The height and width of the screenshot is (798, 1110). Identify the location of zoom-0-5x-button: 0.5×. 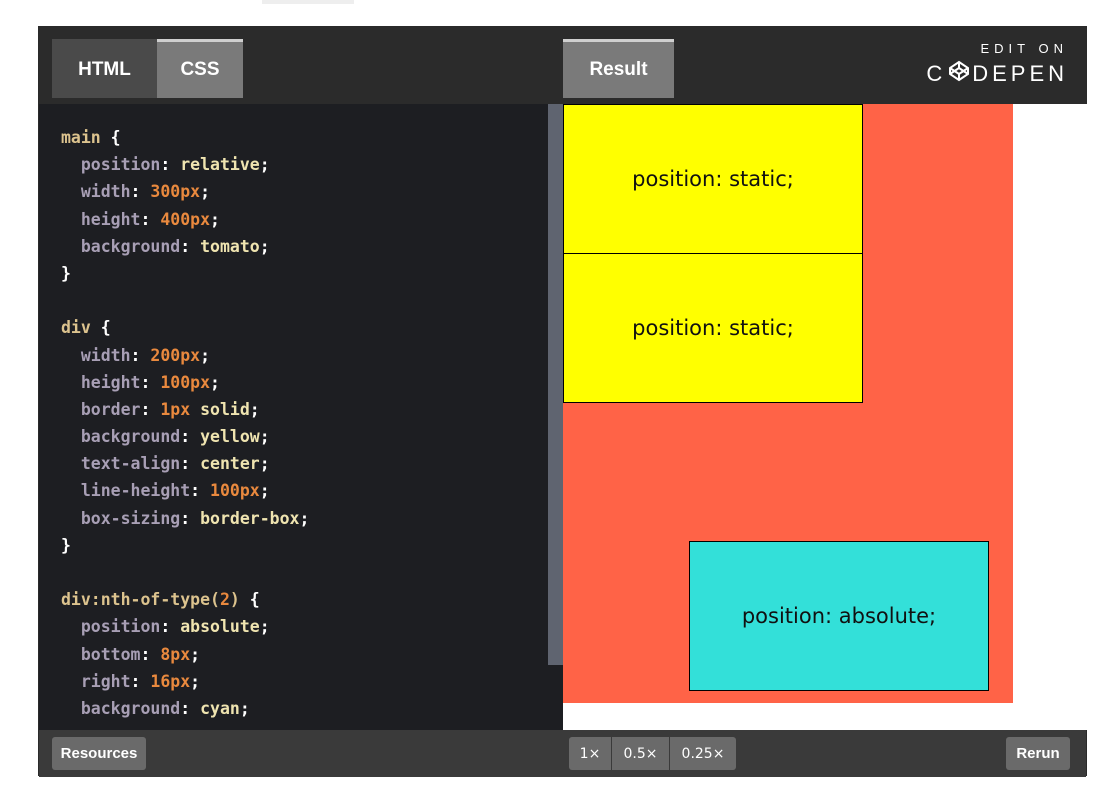
(640, 753).